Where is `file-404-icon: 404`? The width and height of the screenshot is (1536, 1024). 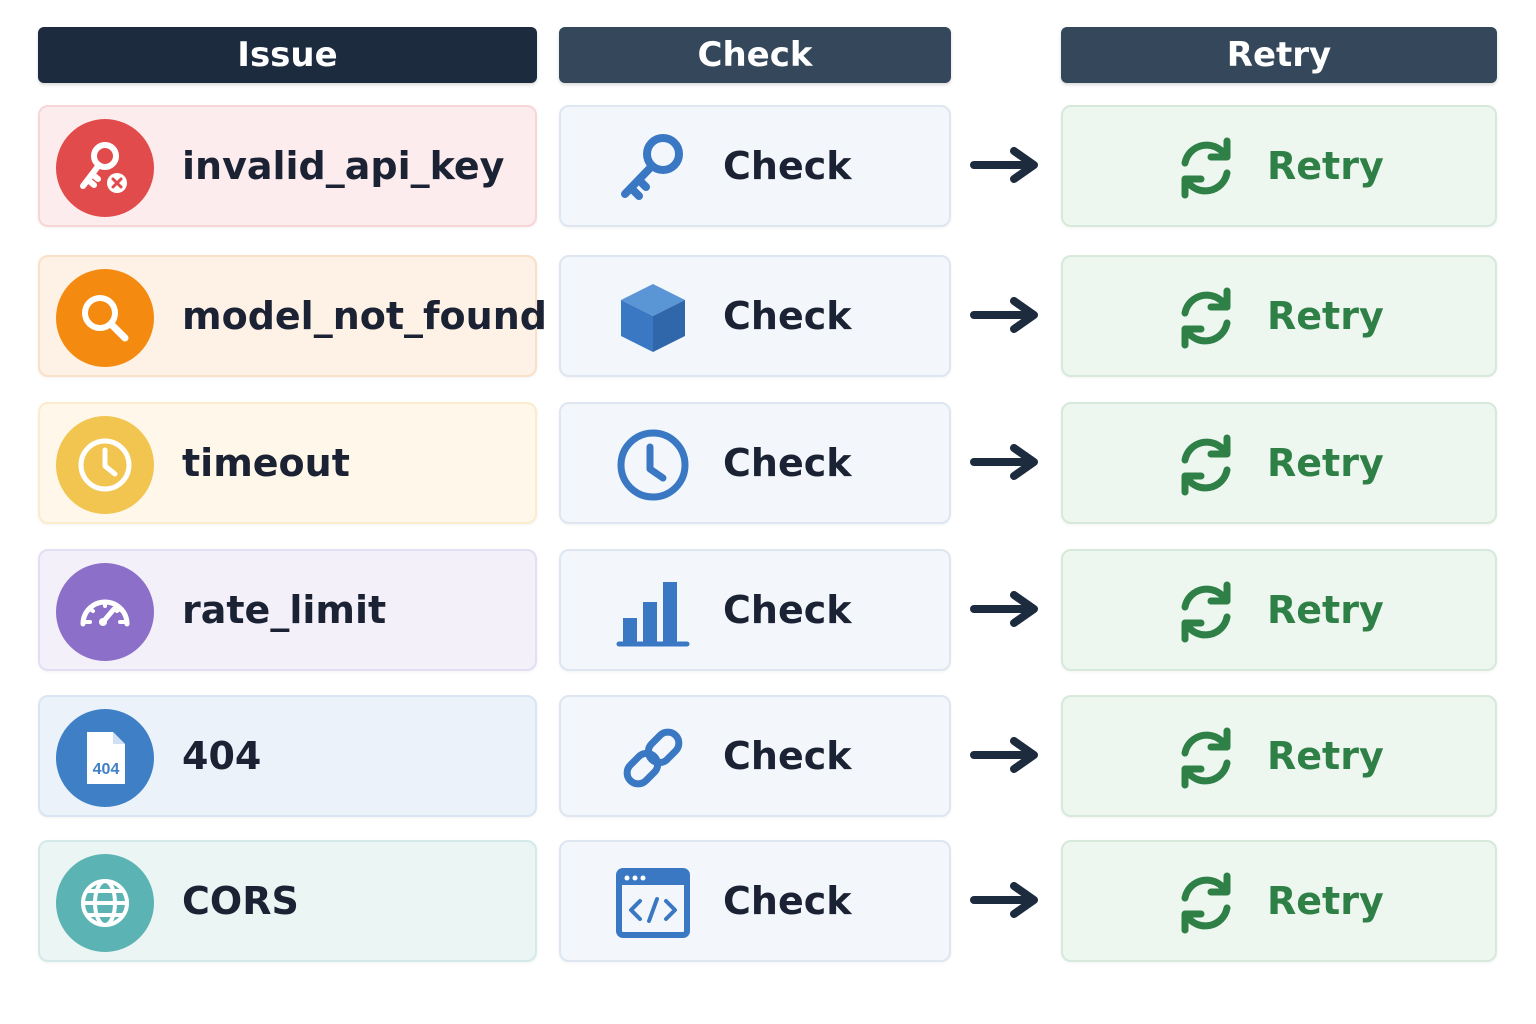
file-404-icon: 404 is located at coordinates (105, 758).